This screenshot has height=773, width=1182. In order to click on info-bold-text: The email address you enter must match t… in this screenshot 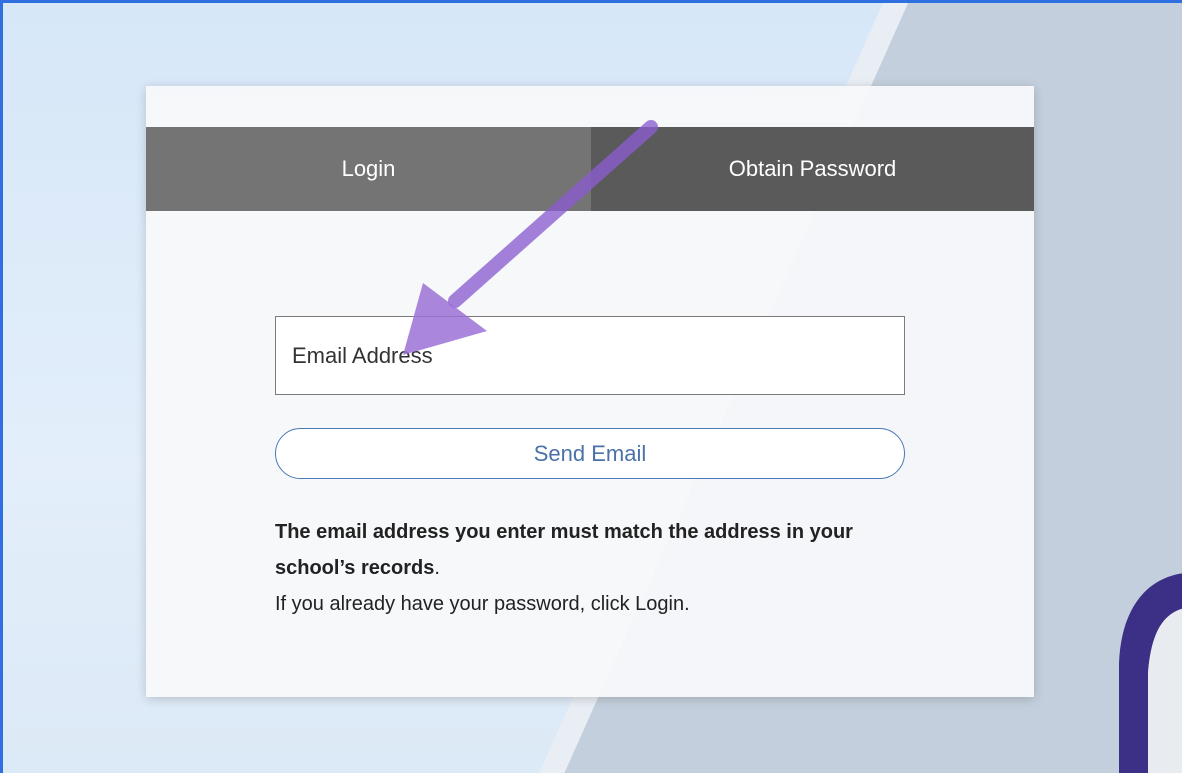, I will do `click(564, 550)`.